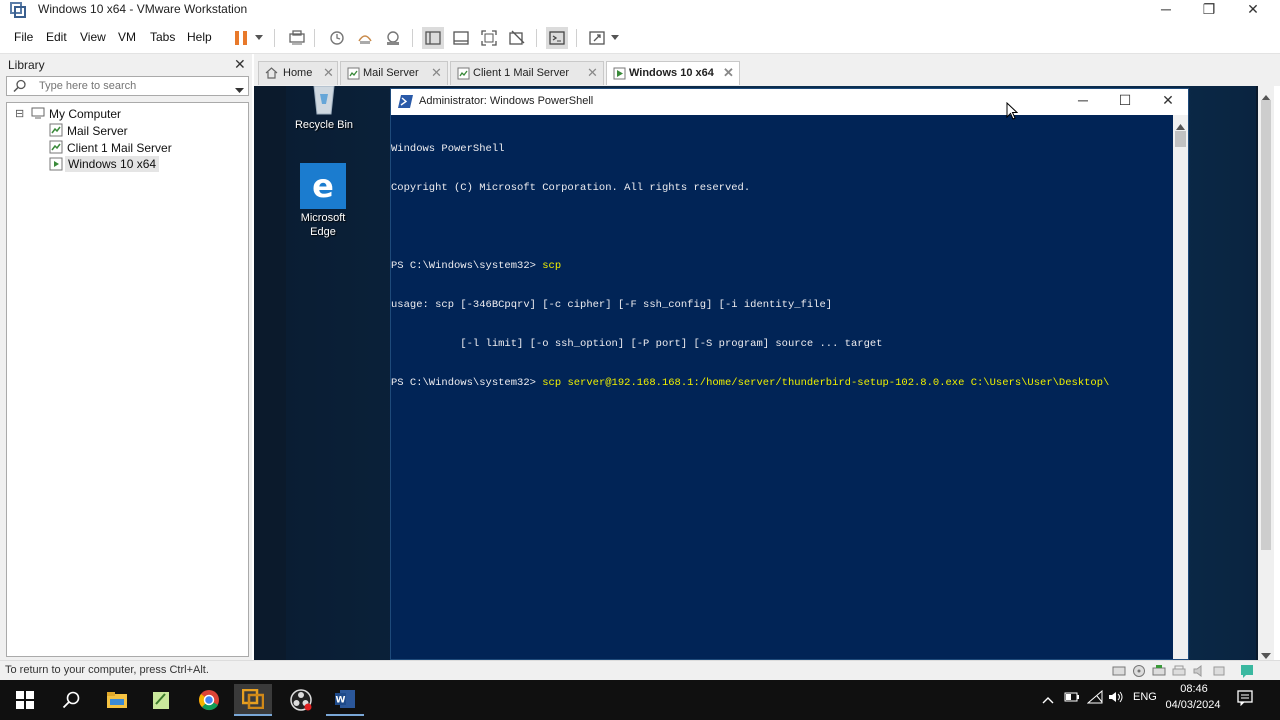 The width and height of the screenshot is (1280, 720). I want to click on taskbar: W ENG 08:46 04/03/2024, so click(640, 700).